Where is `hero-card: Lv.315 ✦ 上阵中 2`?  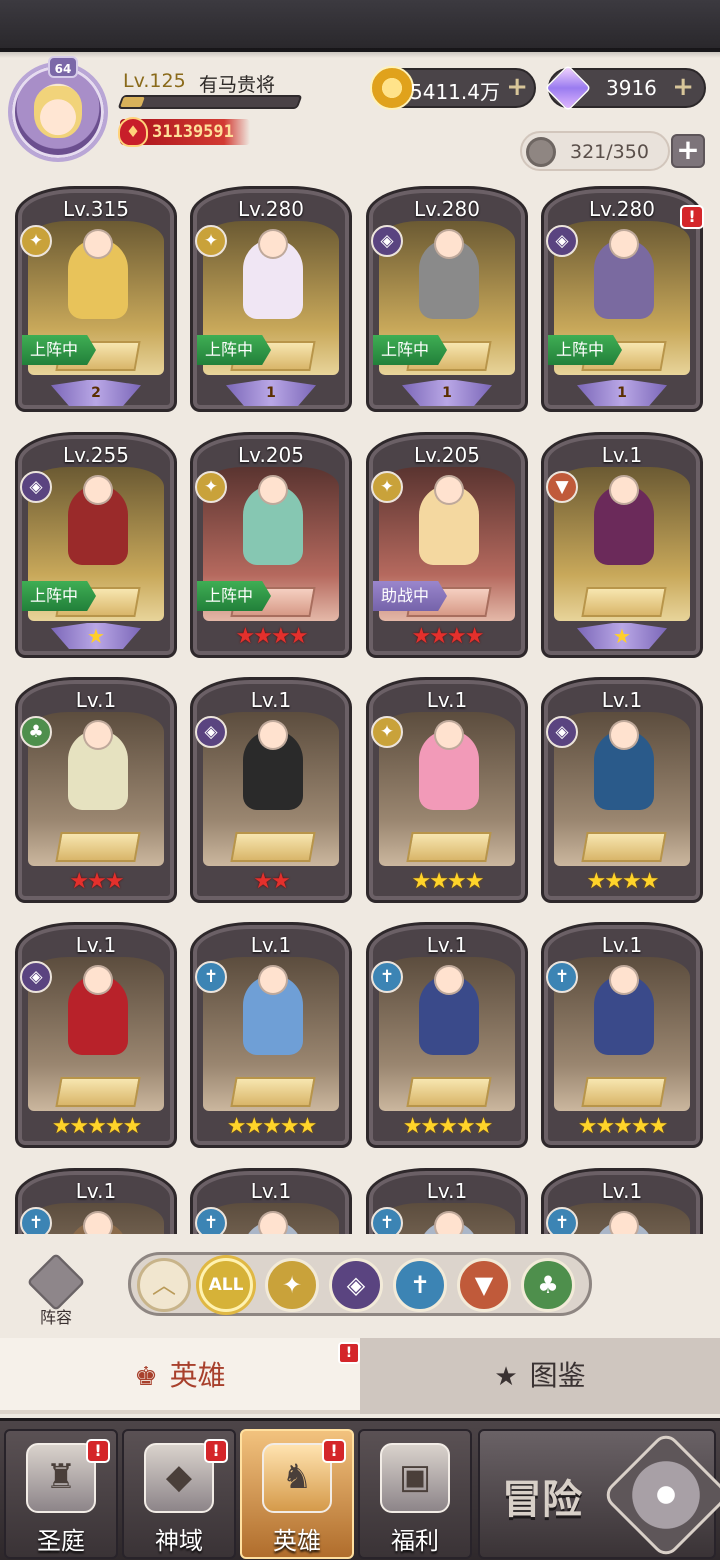 hero-card: Lv.315 ✦ 上阵中 2 is located at coordinates (96, 299).